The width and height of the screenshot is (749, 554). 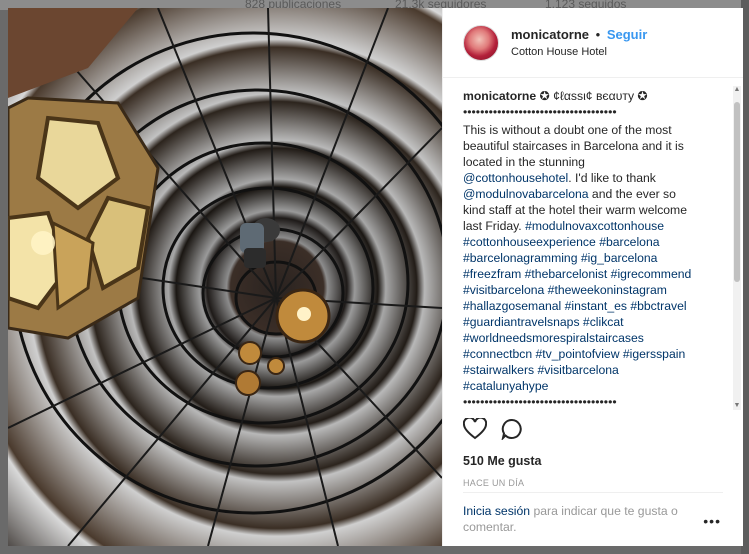 What do you see at coordinates (594, 306) in the screenshot?
I see `caption-line: #hallazgosemanal #instant_es #bbctravel` at bounding box center [594, 306].